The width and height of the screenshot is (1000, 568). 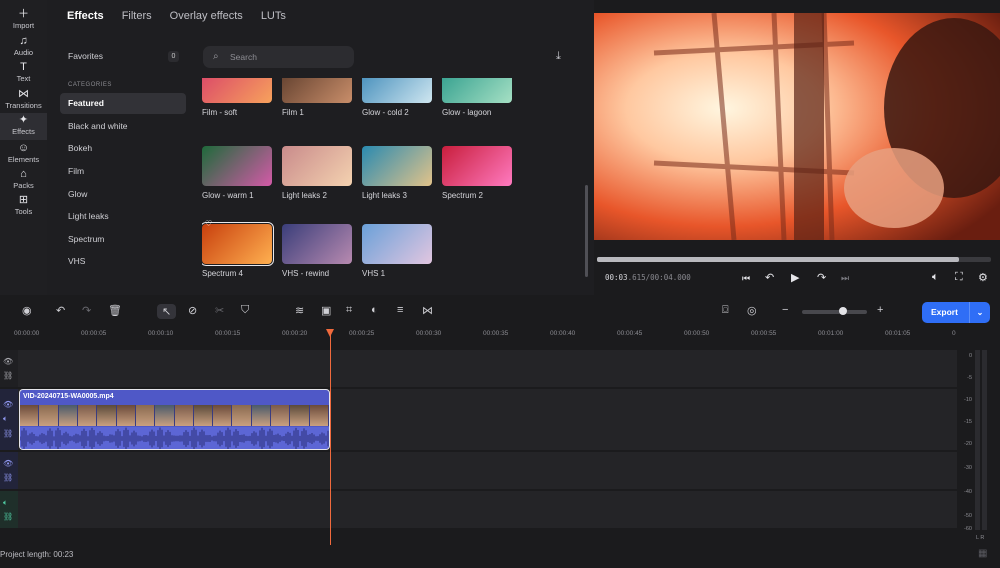 What do you see at coordinates (397, 173) in the screenshot?
I see `effect-tile: Light leaks 3` at bounding box center [397, 173].